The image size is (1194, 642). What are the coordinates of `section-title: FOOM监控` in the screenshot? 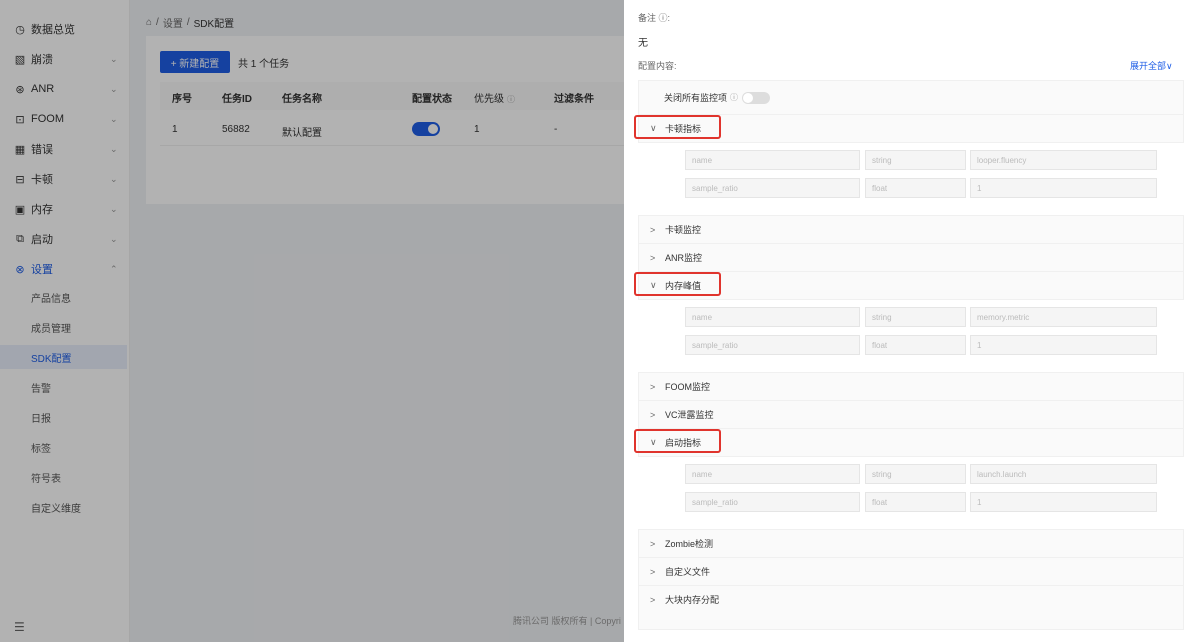 It's located at (687, 387).